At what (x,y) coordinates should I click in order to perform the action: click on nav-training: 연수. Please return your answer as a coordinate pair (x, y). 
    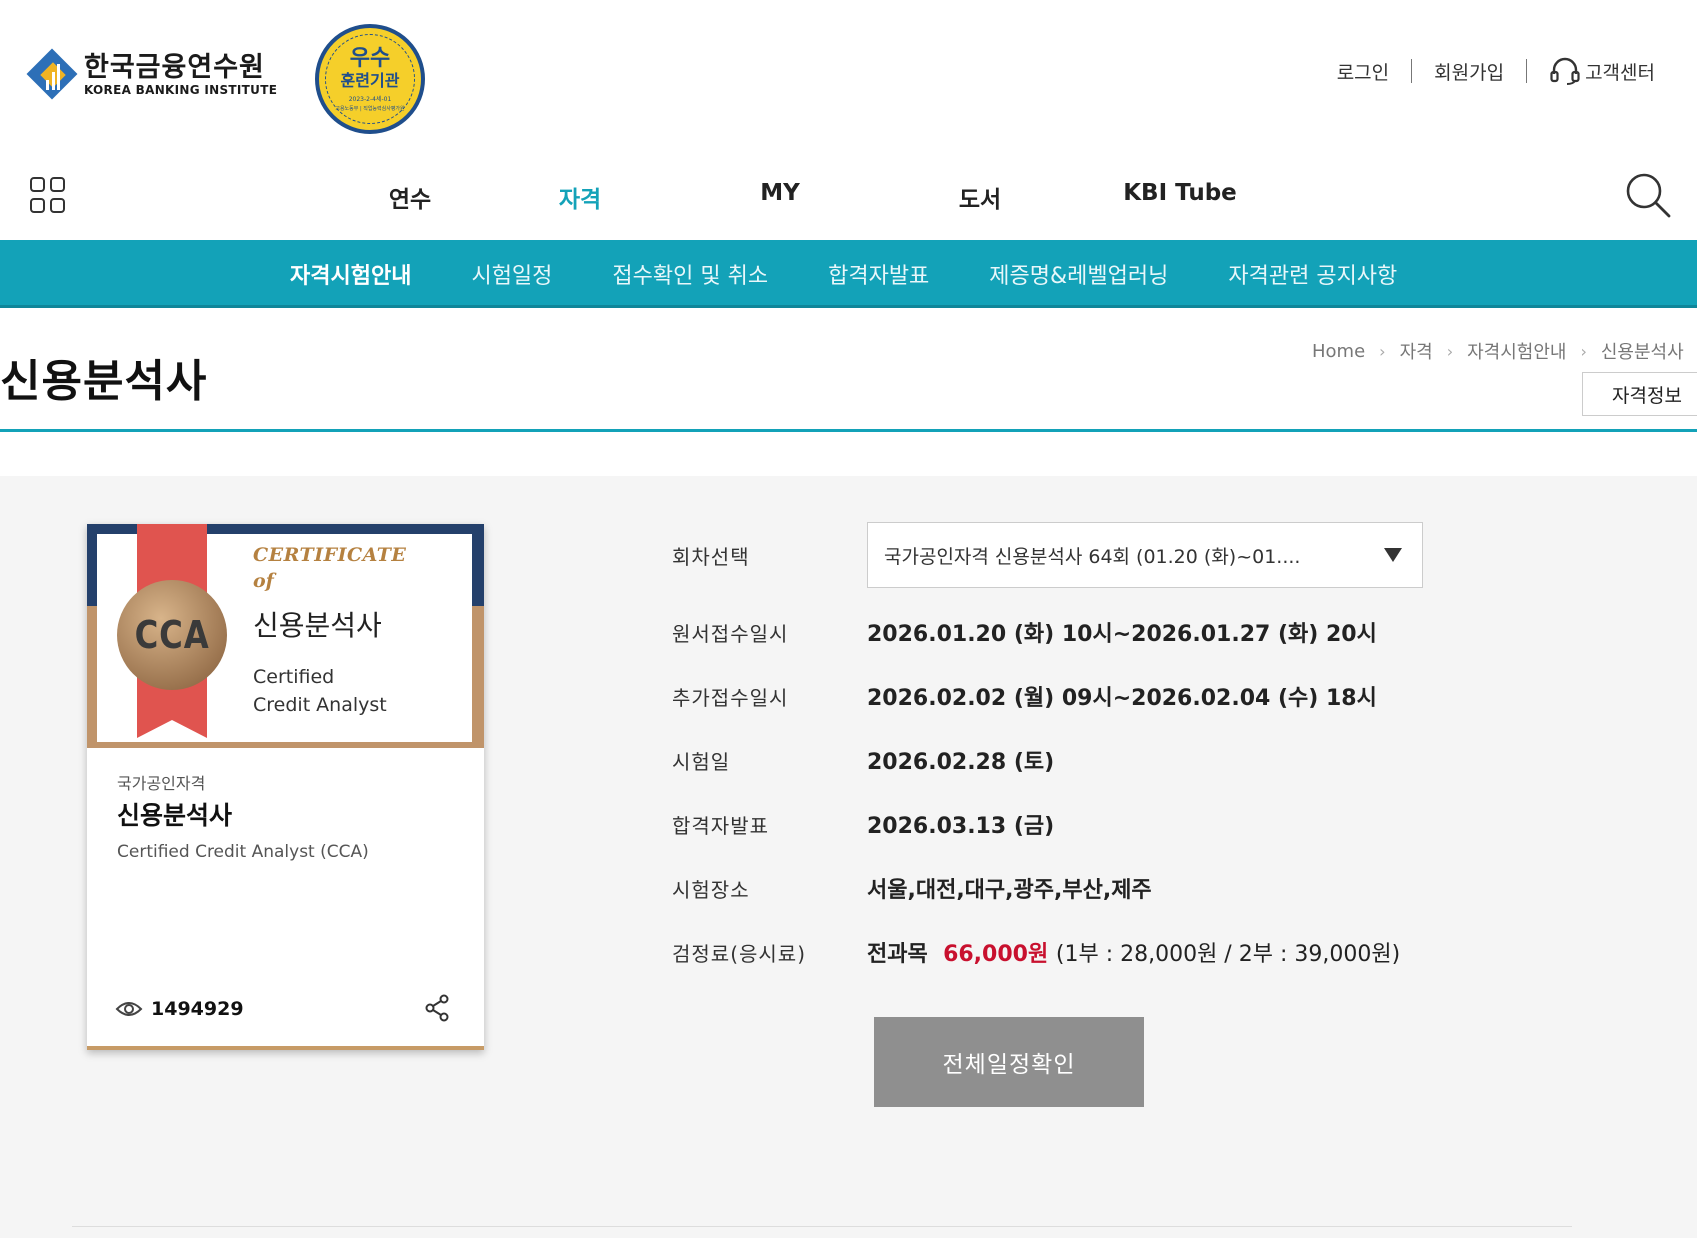
    Looking at the image, I should click on (410, 197).